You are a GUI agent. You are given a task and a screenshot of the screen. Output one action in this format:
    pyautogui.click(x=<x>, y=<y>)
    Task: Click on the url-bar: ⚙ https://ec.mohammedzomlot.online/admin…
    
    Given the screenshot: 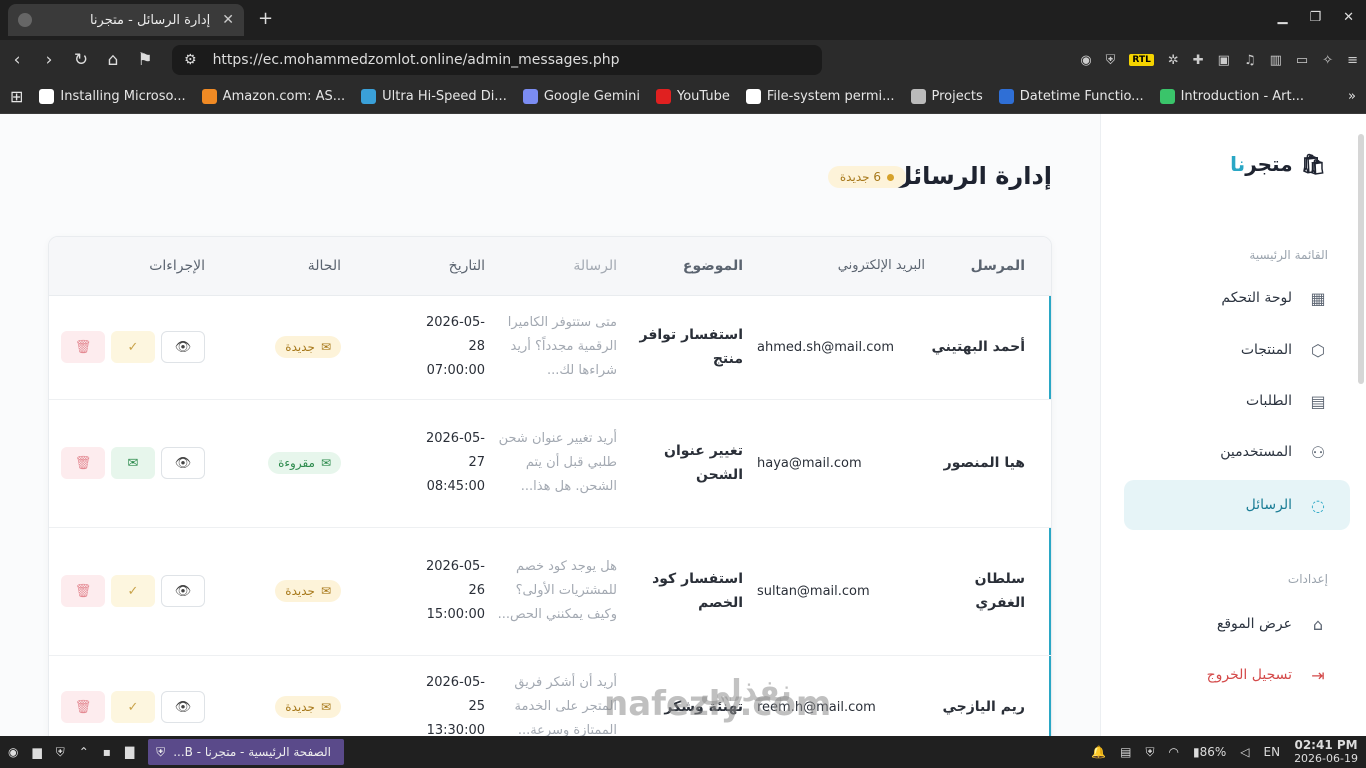 What is the action you would take?
    pyautogui.click(x=497, y=60)
    